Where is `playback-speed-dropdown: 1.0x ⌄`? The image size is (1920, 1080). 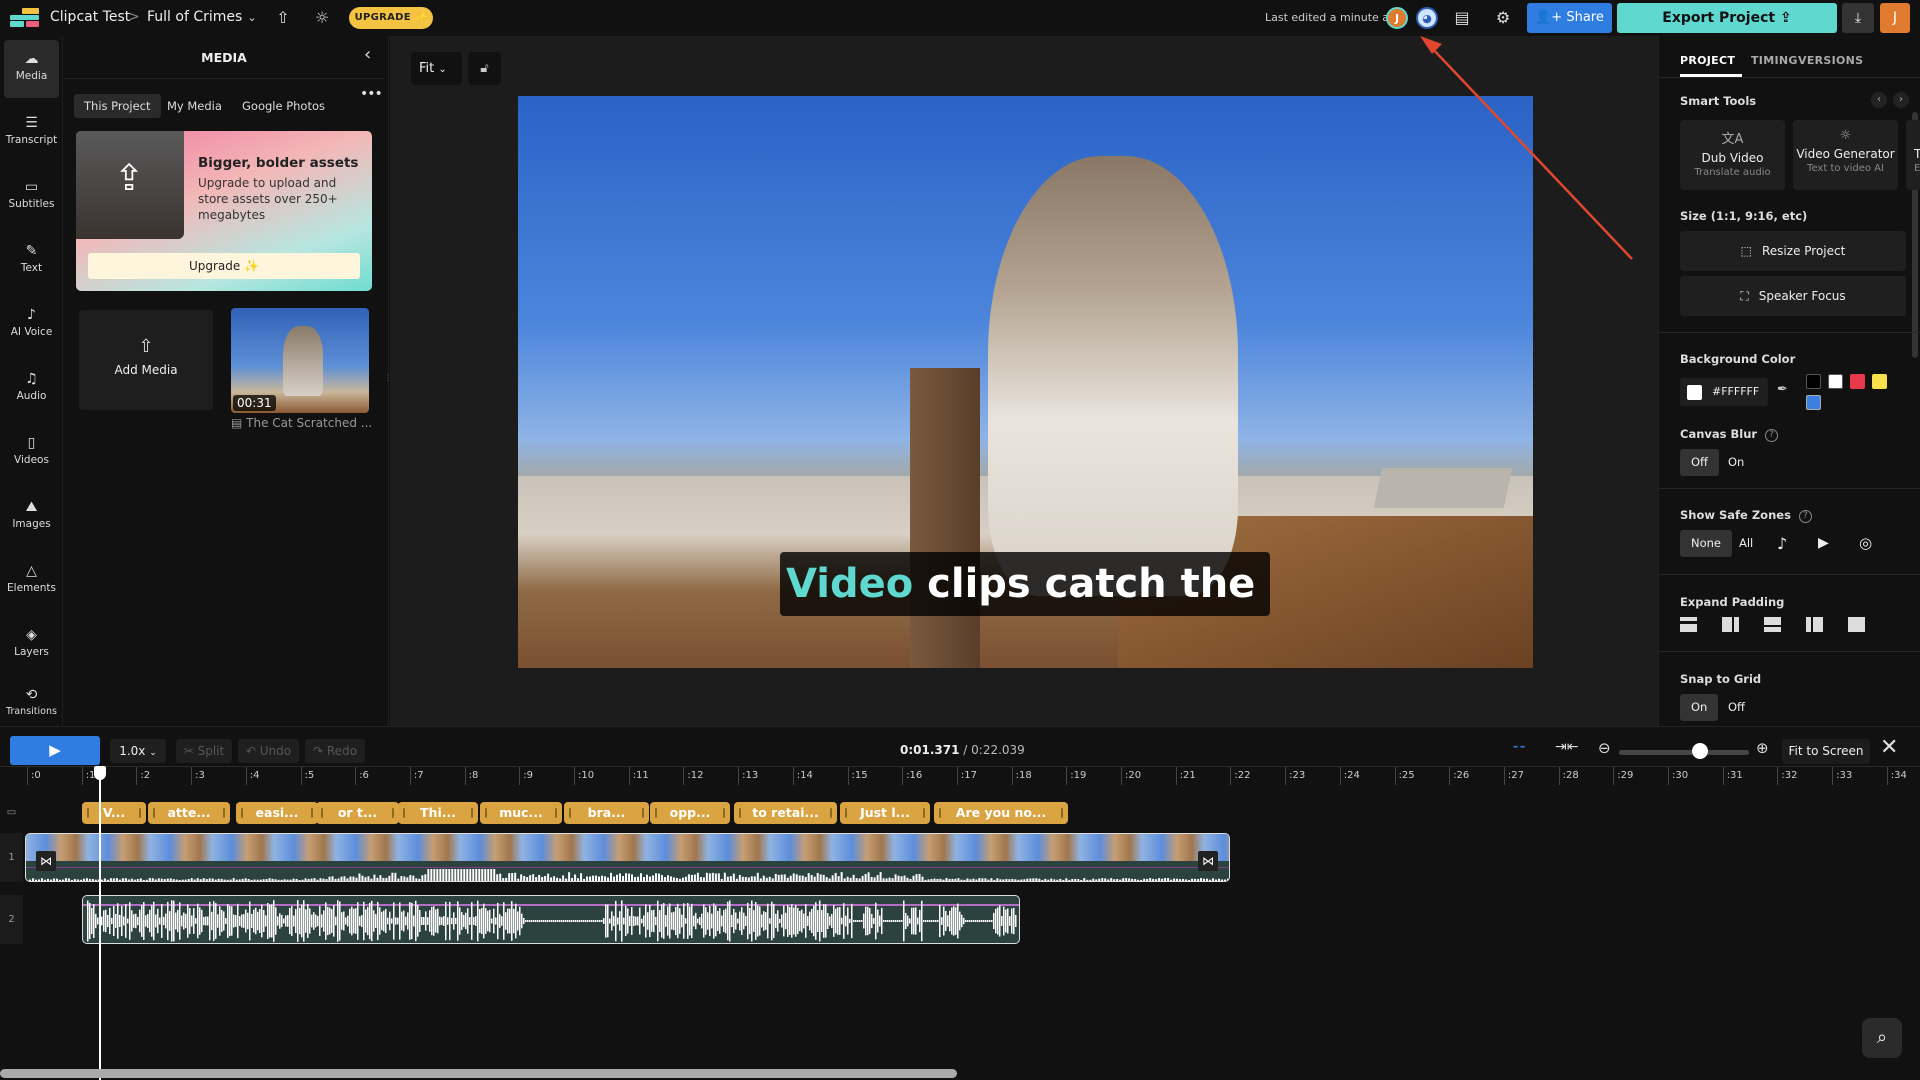
playback-speed-dropdown: 1.0x ⌄ is located at coordinates (138, 751).